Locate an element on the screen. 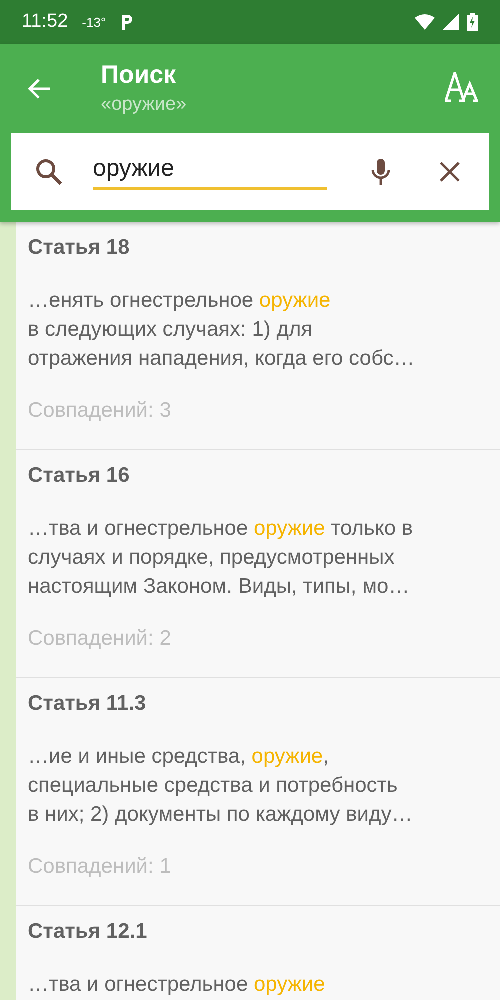  match-count: Совпадений: 2 is located at coordinates (100, 639).